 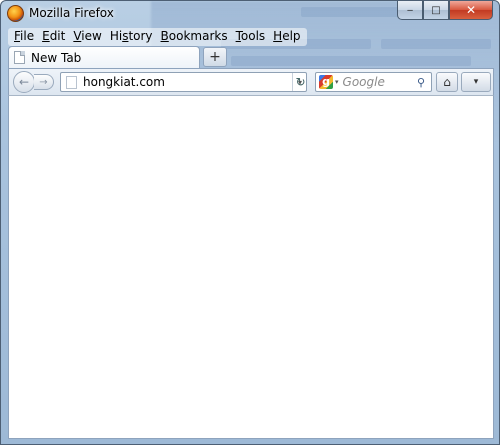 I want to click on home-icon: ⌂, so click(x=447, y=82).